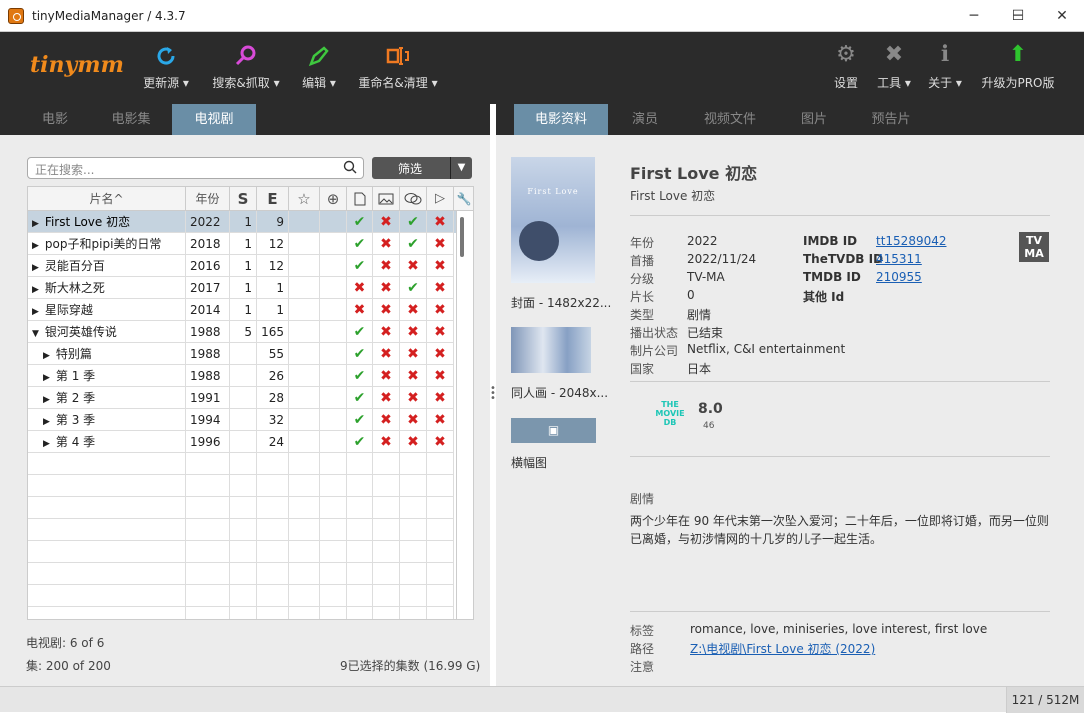 The image size is (1084, 713). Describe the element at coordinates (1062, 16) in the screenshot. I see `close-window-button: ✕` at that location.